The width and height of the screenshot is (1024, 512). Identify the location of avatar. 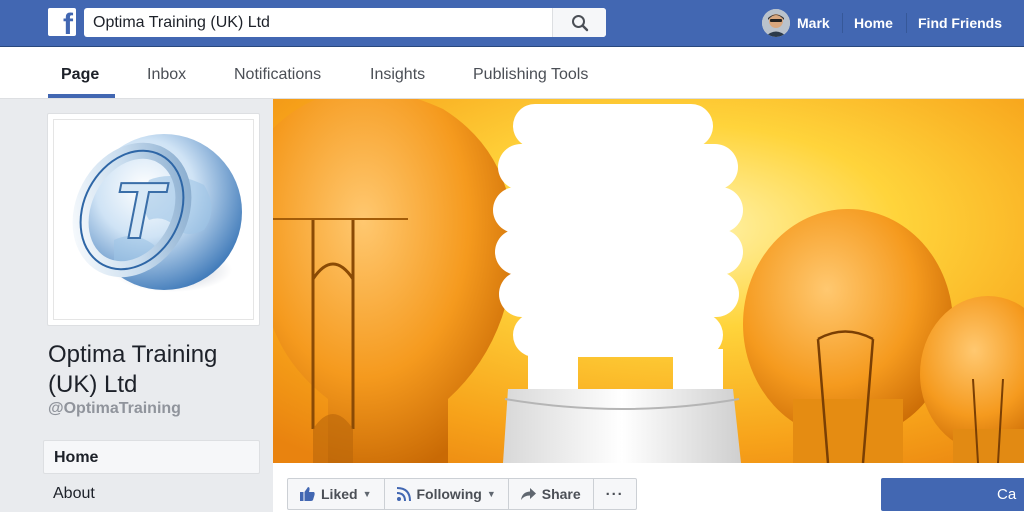
(776, 23).